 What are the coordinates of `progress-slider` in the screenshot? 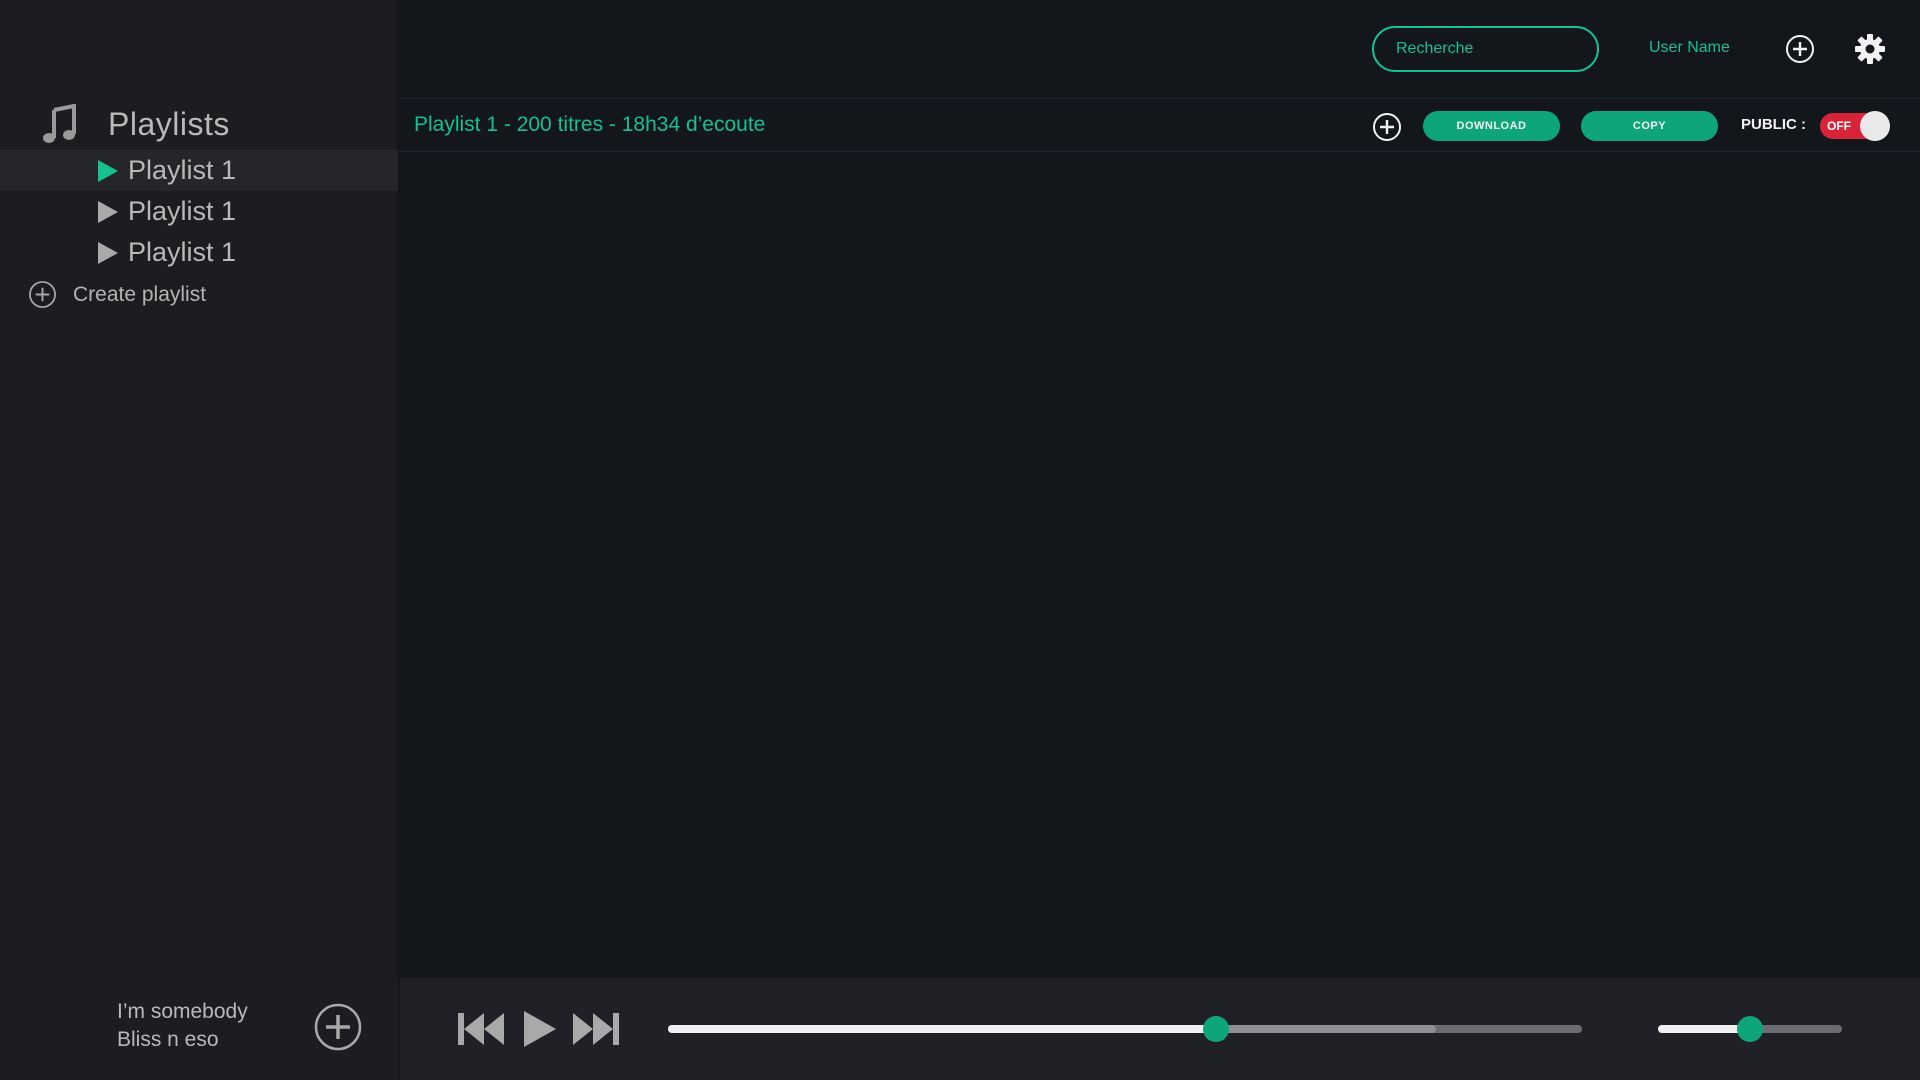 It's located at (1125, 1029).